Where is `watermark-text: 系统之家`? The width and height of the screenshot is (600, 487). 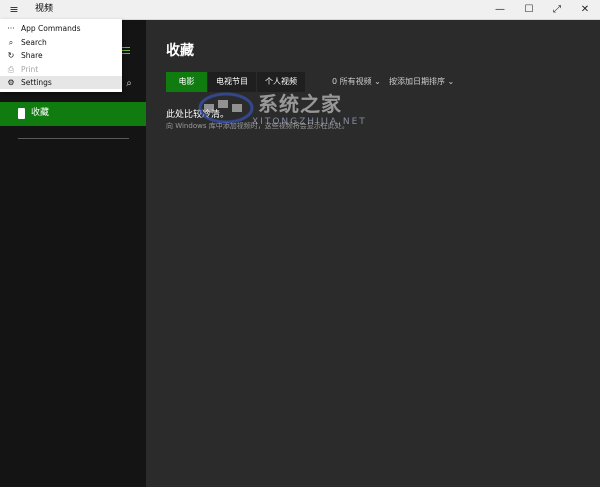 watermark-text: 系统之家 is located at coordinates (300, 104).